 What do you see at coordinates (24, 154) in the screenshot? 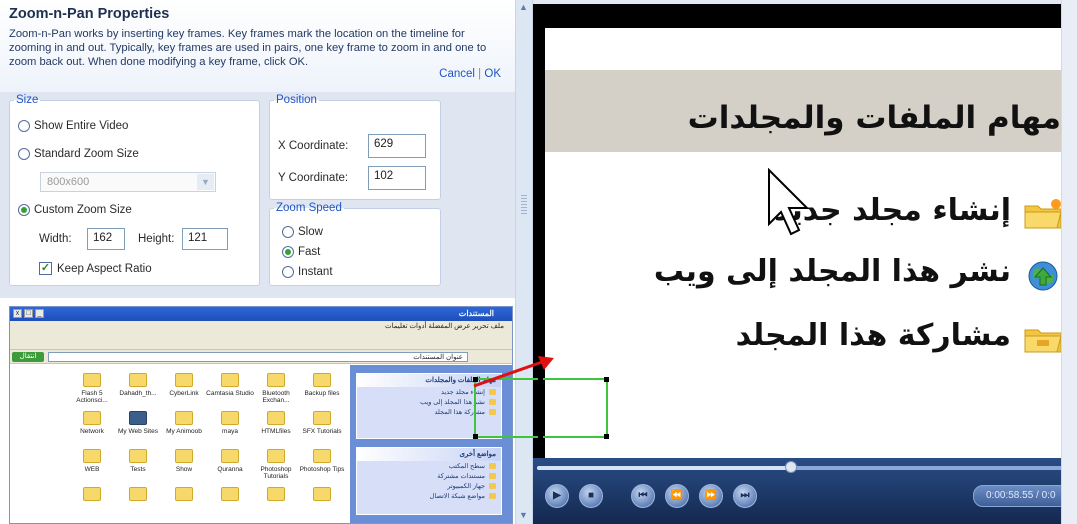
I see `standard-zoom-size-radio` at bounding box center [24, 154].